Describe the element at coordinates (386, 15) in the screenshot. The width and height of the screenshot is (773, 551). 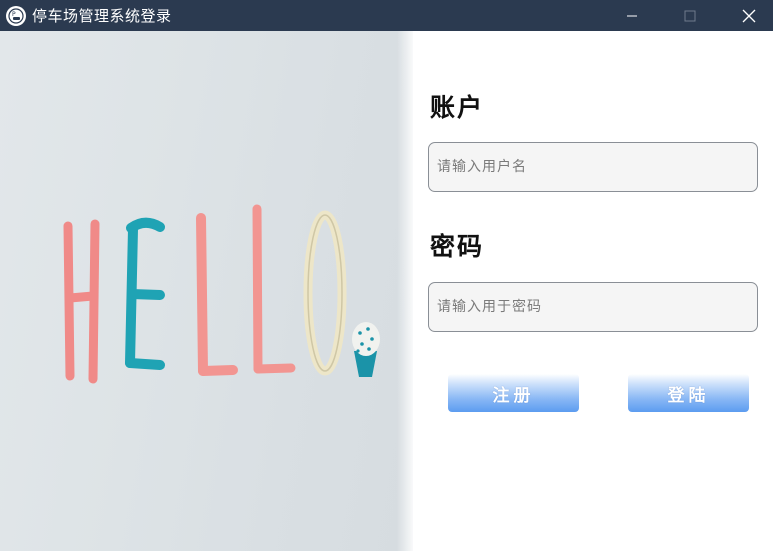
I see `title-bar: P 停车场管理系统登录` at that location.